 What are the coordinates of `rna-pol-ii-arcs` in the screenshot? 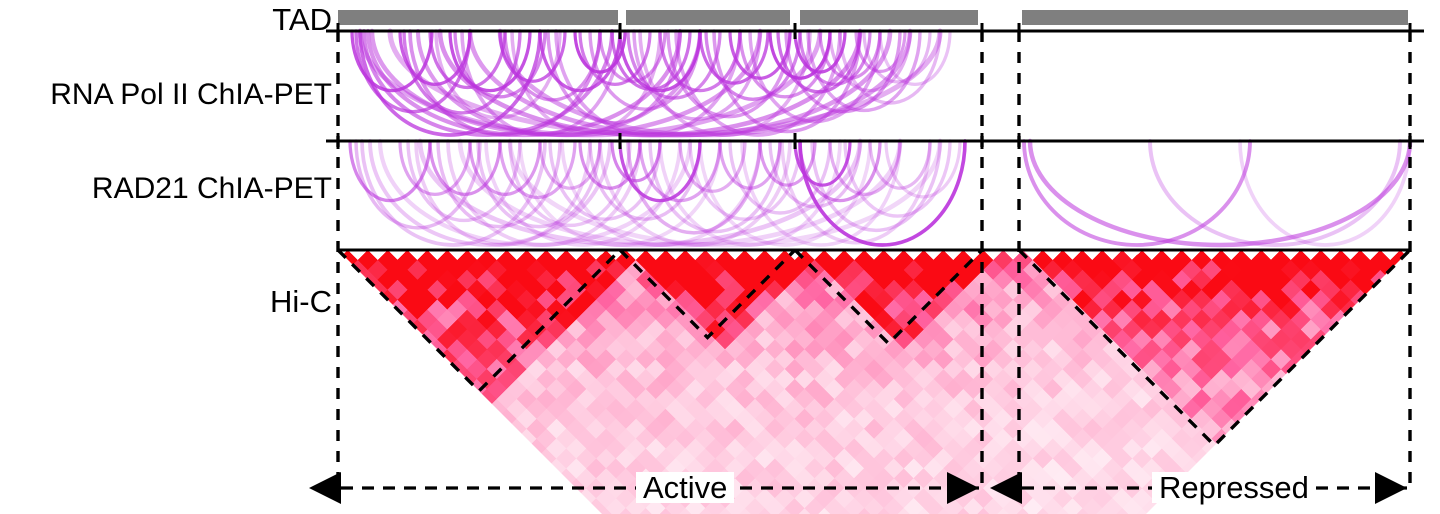 It's located at (651, 83).